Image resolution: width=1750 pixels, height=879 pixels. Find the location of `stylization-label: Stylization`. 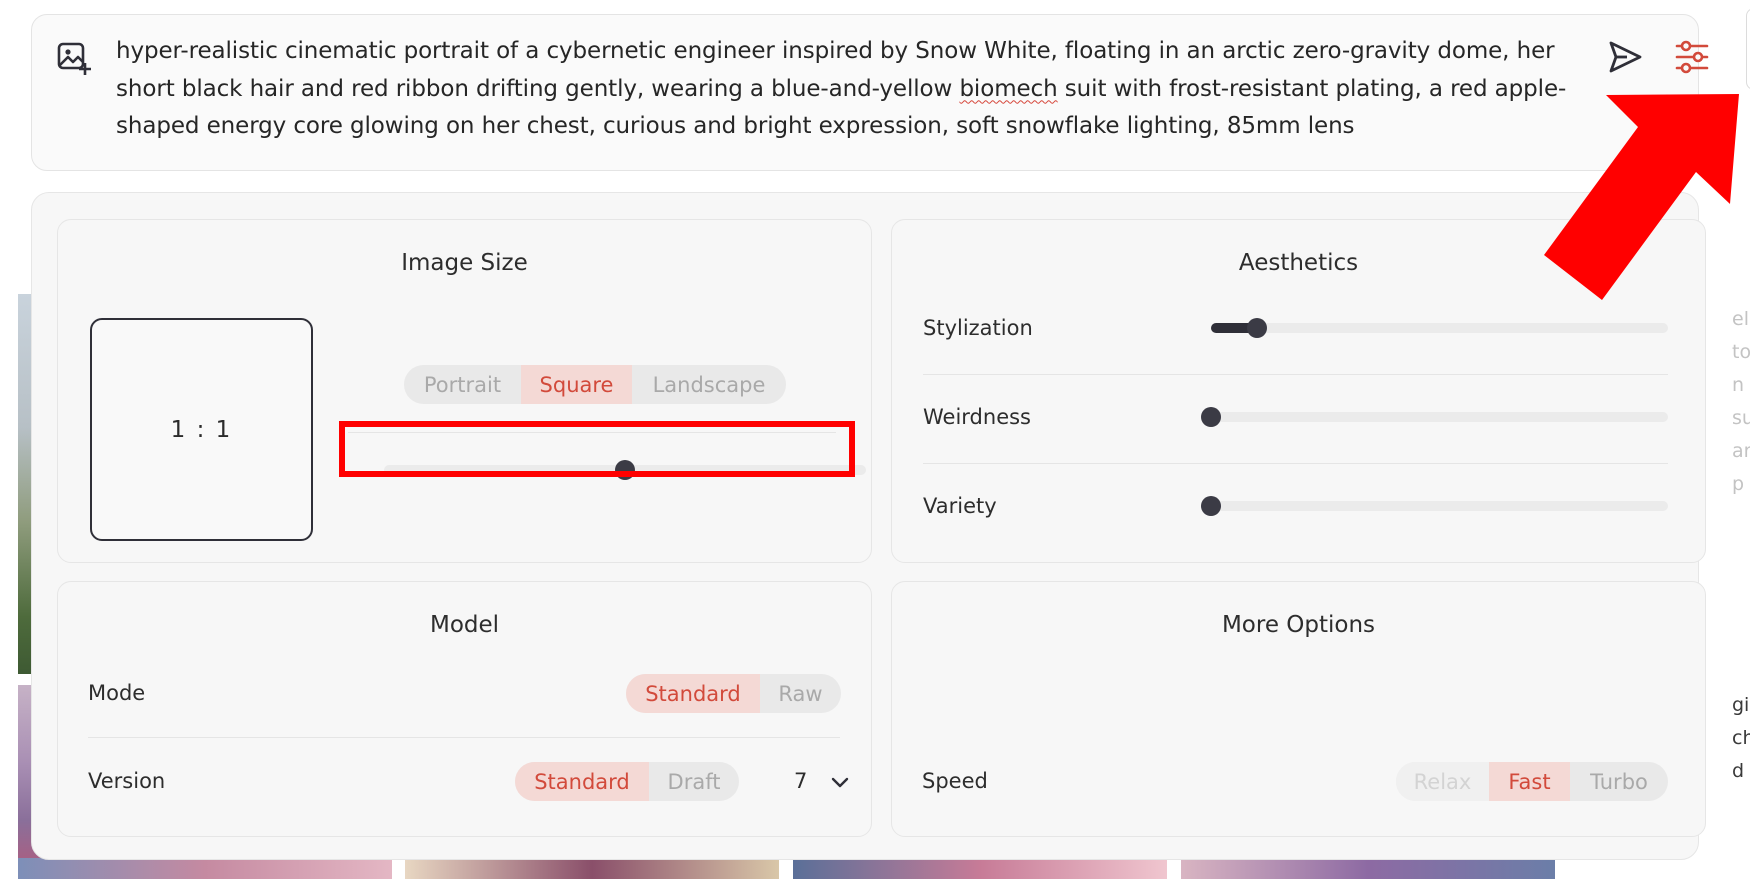

stylization-label: Stylization is located at coordinates (978, 328).